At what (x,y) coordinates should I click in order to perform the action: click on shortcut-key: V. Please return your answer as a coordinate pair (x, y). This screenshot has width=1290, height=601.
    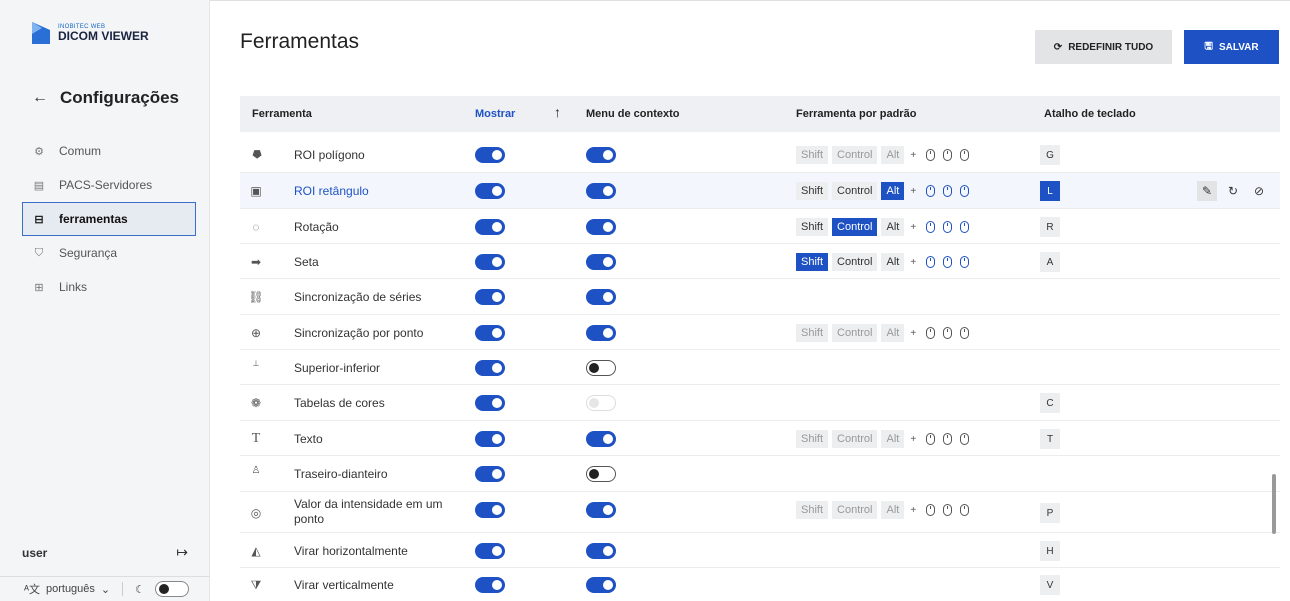
    Looking at the image, I should click on (1050, 585).